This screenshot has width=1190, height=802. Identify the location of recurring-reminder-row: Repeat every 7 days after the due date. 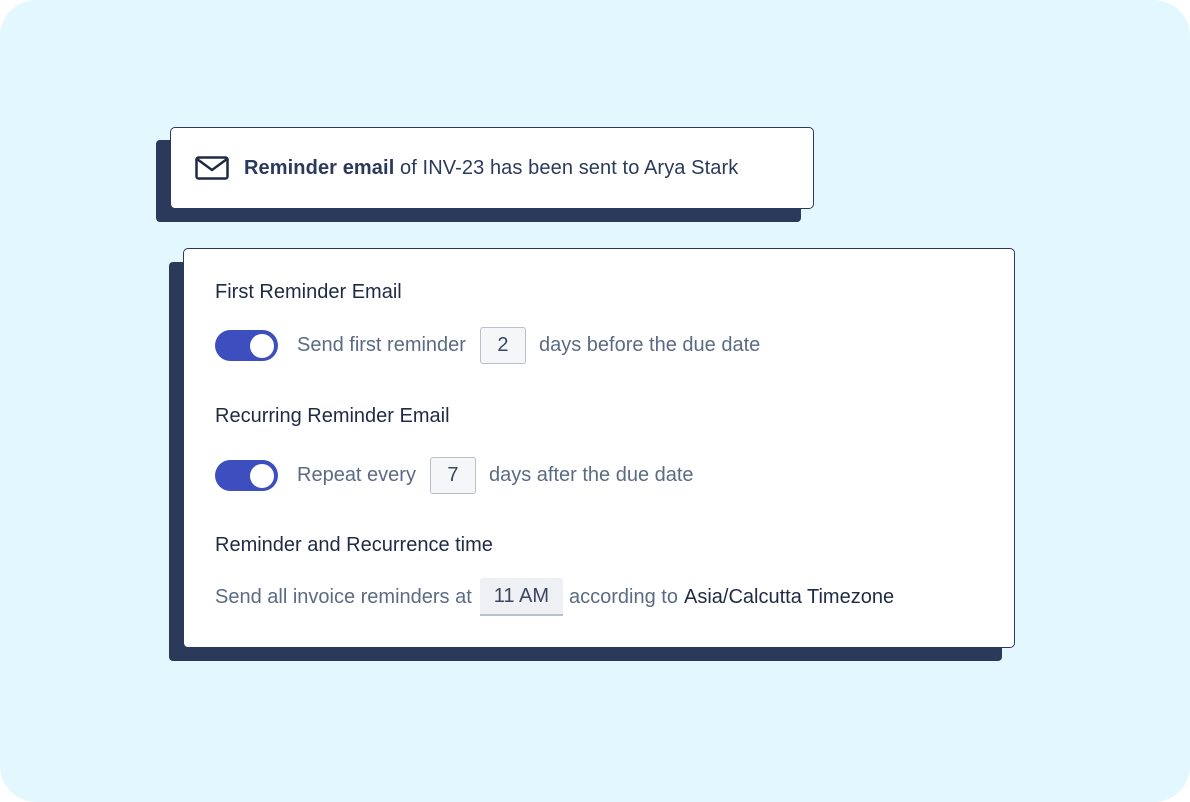
(454, 475).